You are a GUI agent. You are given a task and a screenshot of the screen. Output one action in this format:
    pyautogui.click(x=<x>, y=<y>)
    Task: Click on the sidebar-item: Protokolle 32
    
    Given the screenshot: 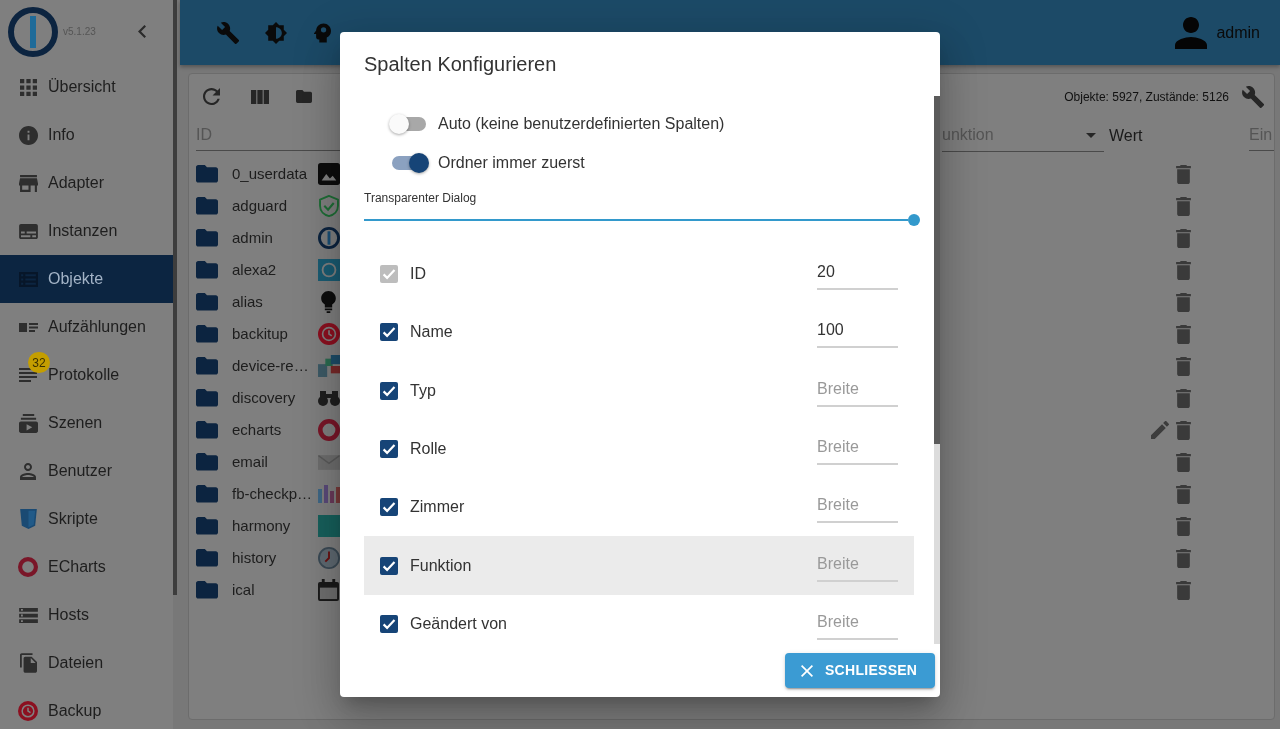 What is the action you would take?
    pyautogui.click(x=86, y=375)
    